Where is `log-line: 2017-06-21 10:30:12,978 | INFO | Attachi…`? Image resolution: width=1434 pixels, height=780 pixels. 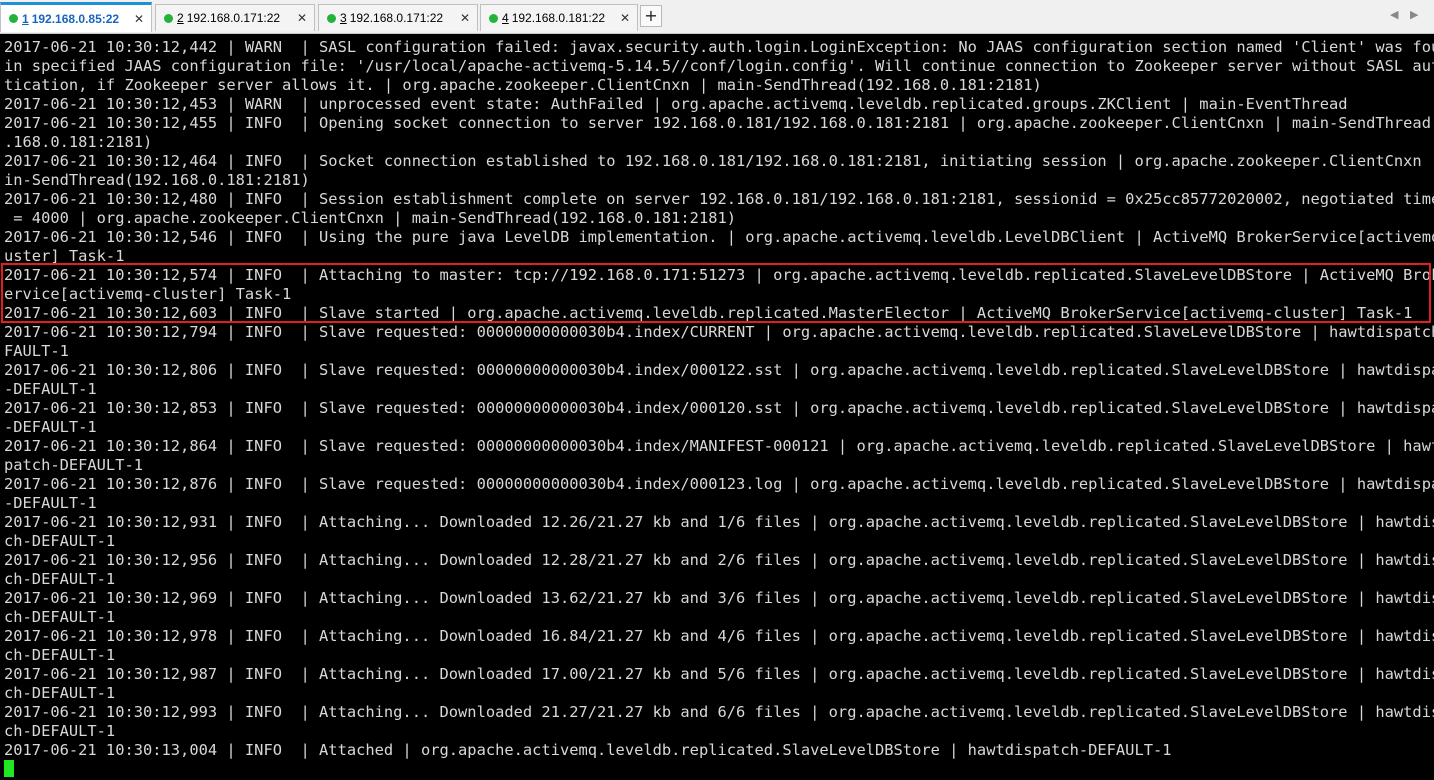 log-line: 2017-06-21 10:30:12,978 | INFO | Attachi… is located at coordinates (719, 636).